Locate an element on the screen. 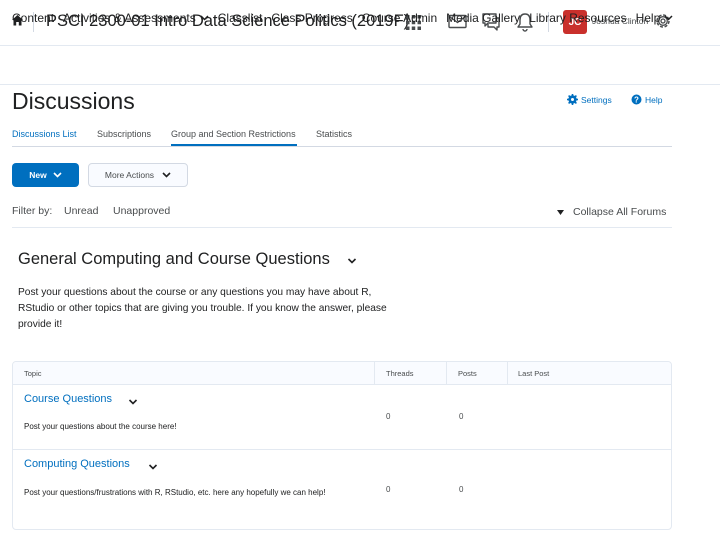  nav-item-class-progress: Class Progress is located at coordinates (311, 18).